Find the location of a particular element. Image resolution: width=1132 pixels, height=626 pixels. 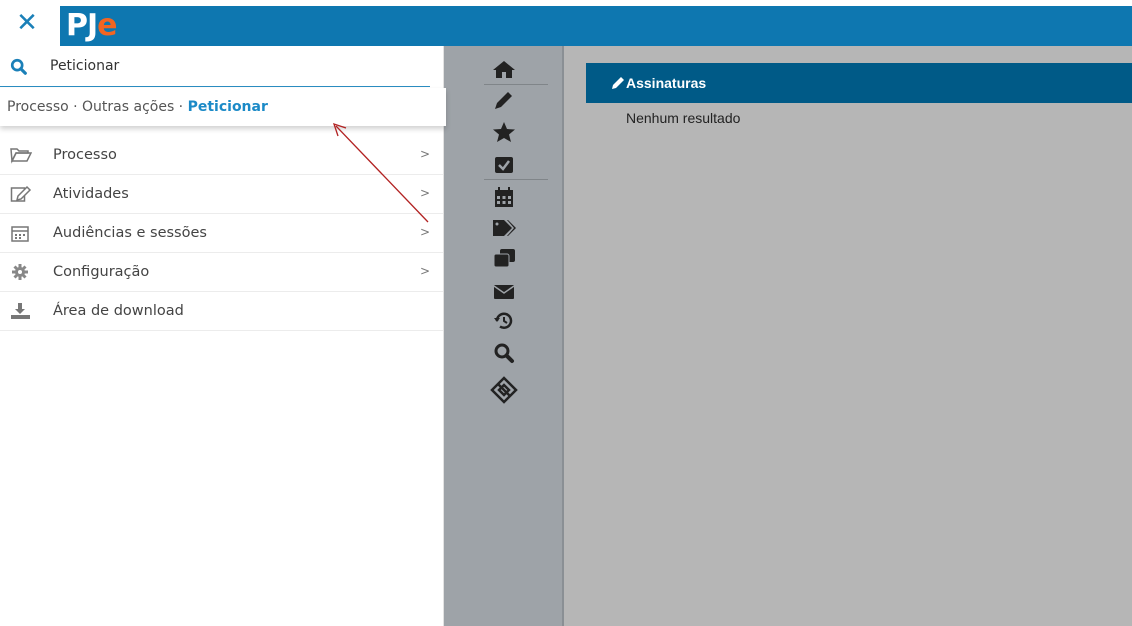

star-icon is located at coordinates (504, 132).